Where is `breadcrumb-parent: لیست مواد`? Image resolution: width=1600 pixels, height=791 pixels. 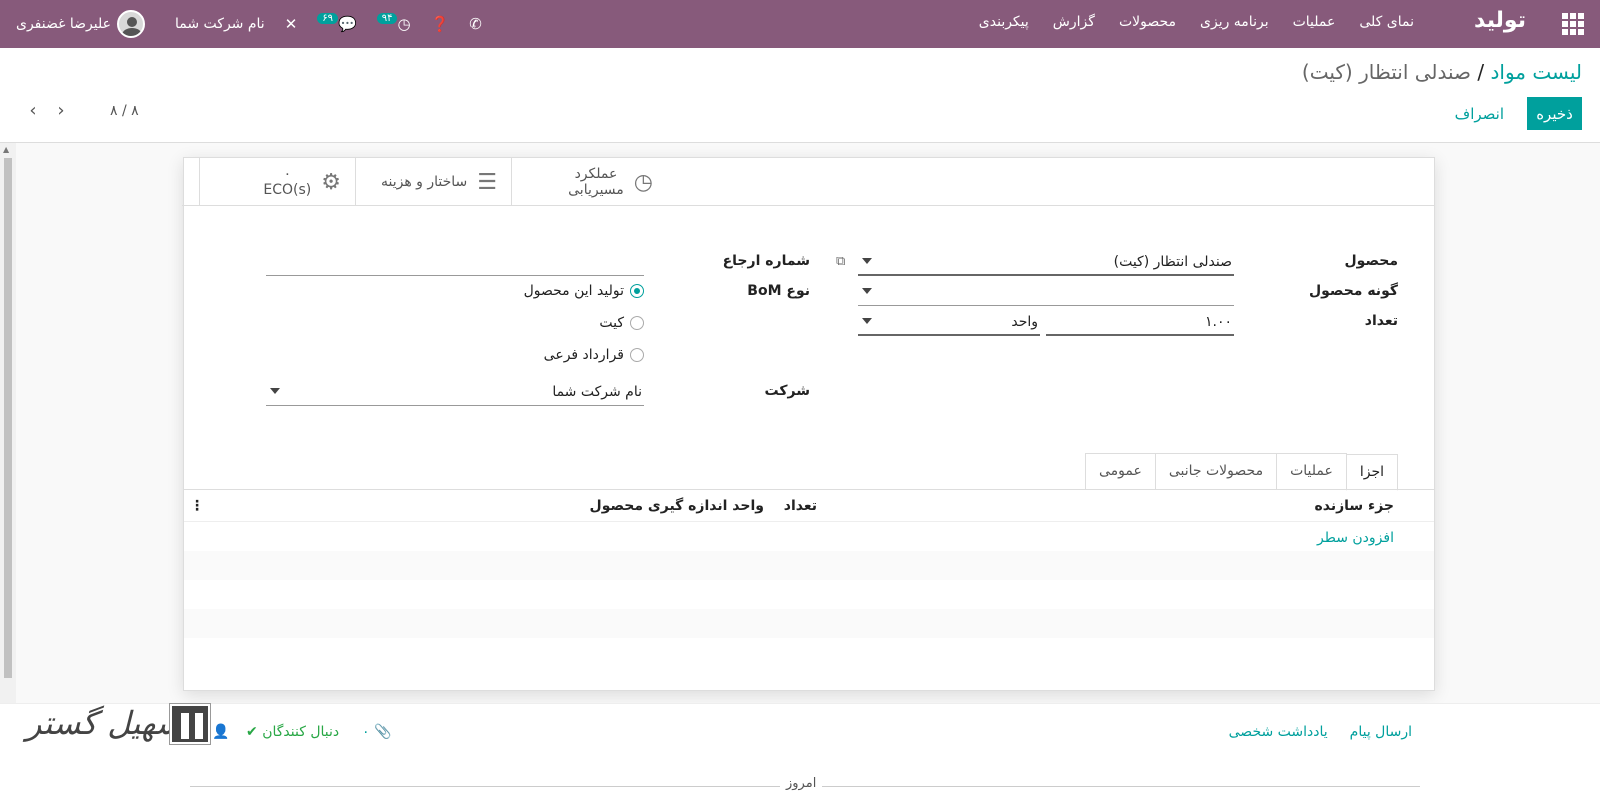
breadcrumb-parent: لیست مواد is located at coordinates (1536, 72).